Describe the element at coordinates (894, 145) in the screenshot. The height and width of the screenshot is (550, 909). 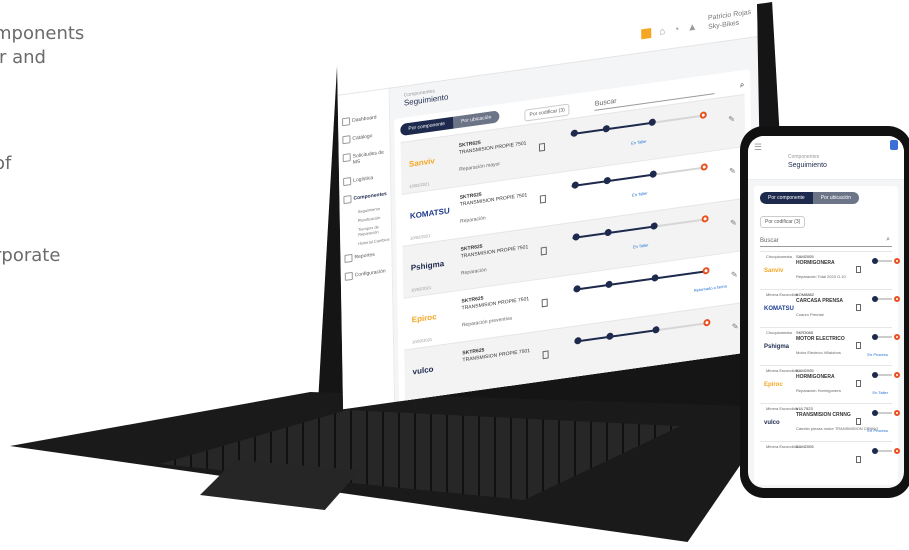
I see `user-badge-icon` at that location.